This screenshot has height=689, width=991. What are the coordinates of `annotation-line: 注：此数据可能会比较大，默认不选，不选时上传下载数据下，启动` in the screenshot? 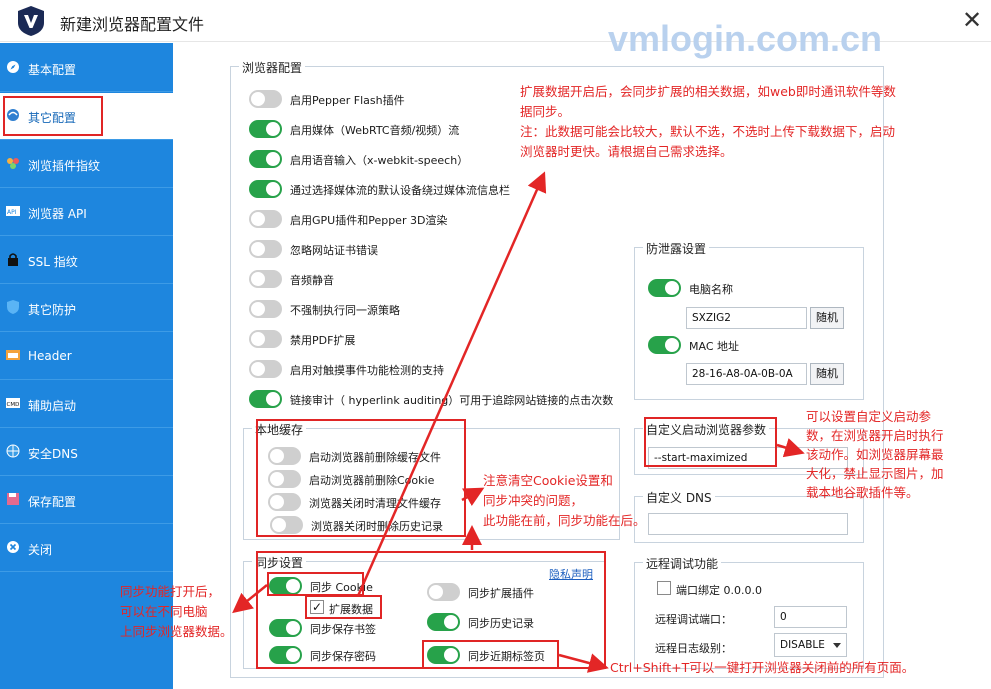 It's located at (708, 131).